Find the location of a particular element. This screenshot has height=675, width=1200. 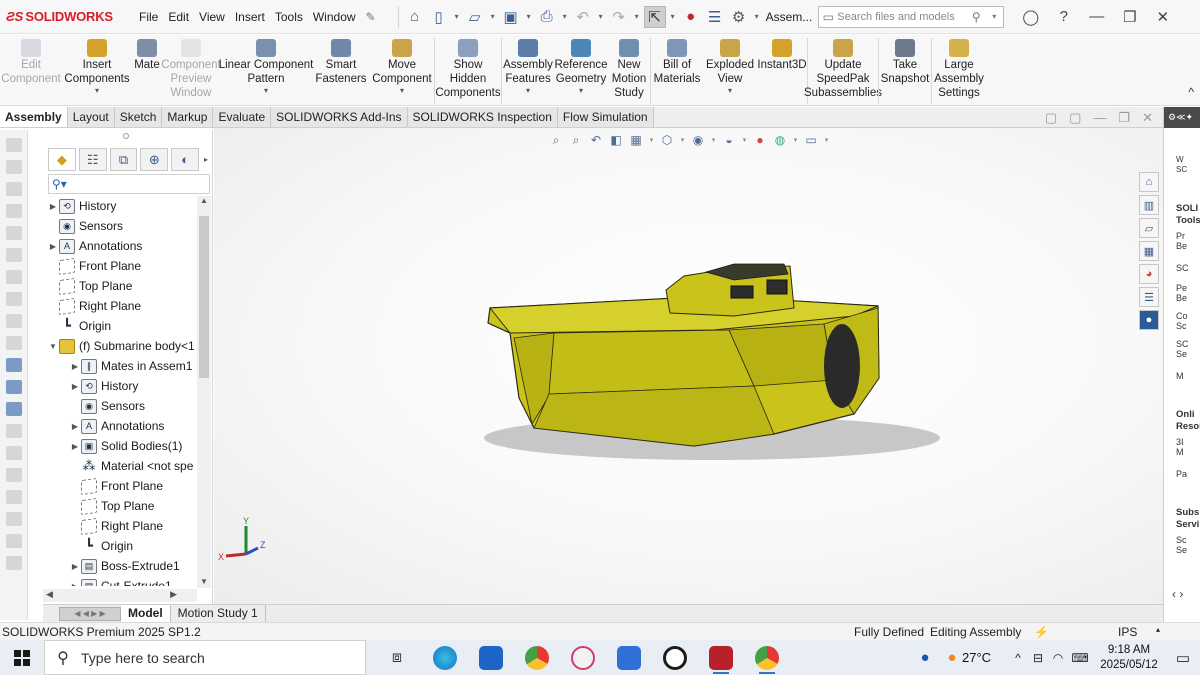

cmd-show-hidden-components-button: Show Hidden Components is located at coordinates (468, 67).